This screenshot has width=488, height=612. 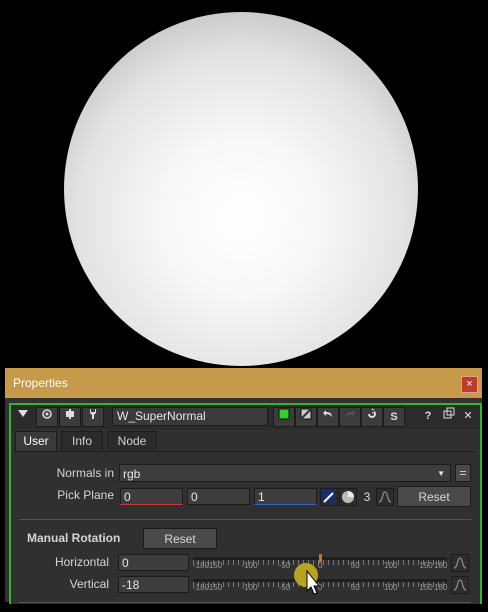 I want to click on close-node-icon: ✕, so click(x=468, y=416).